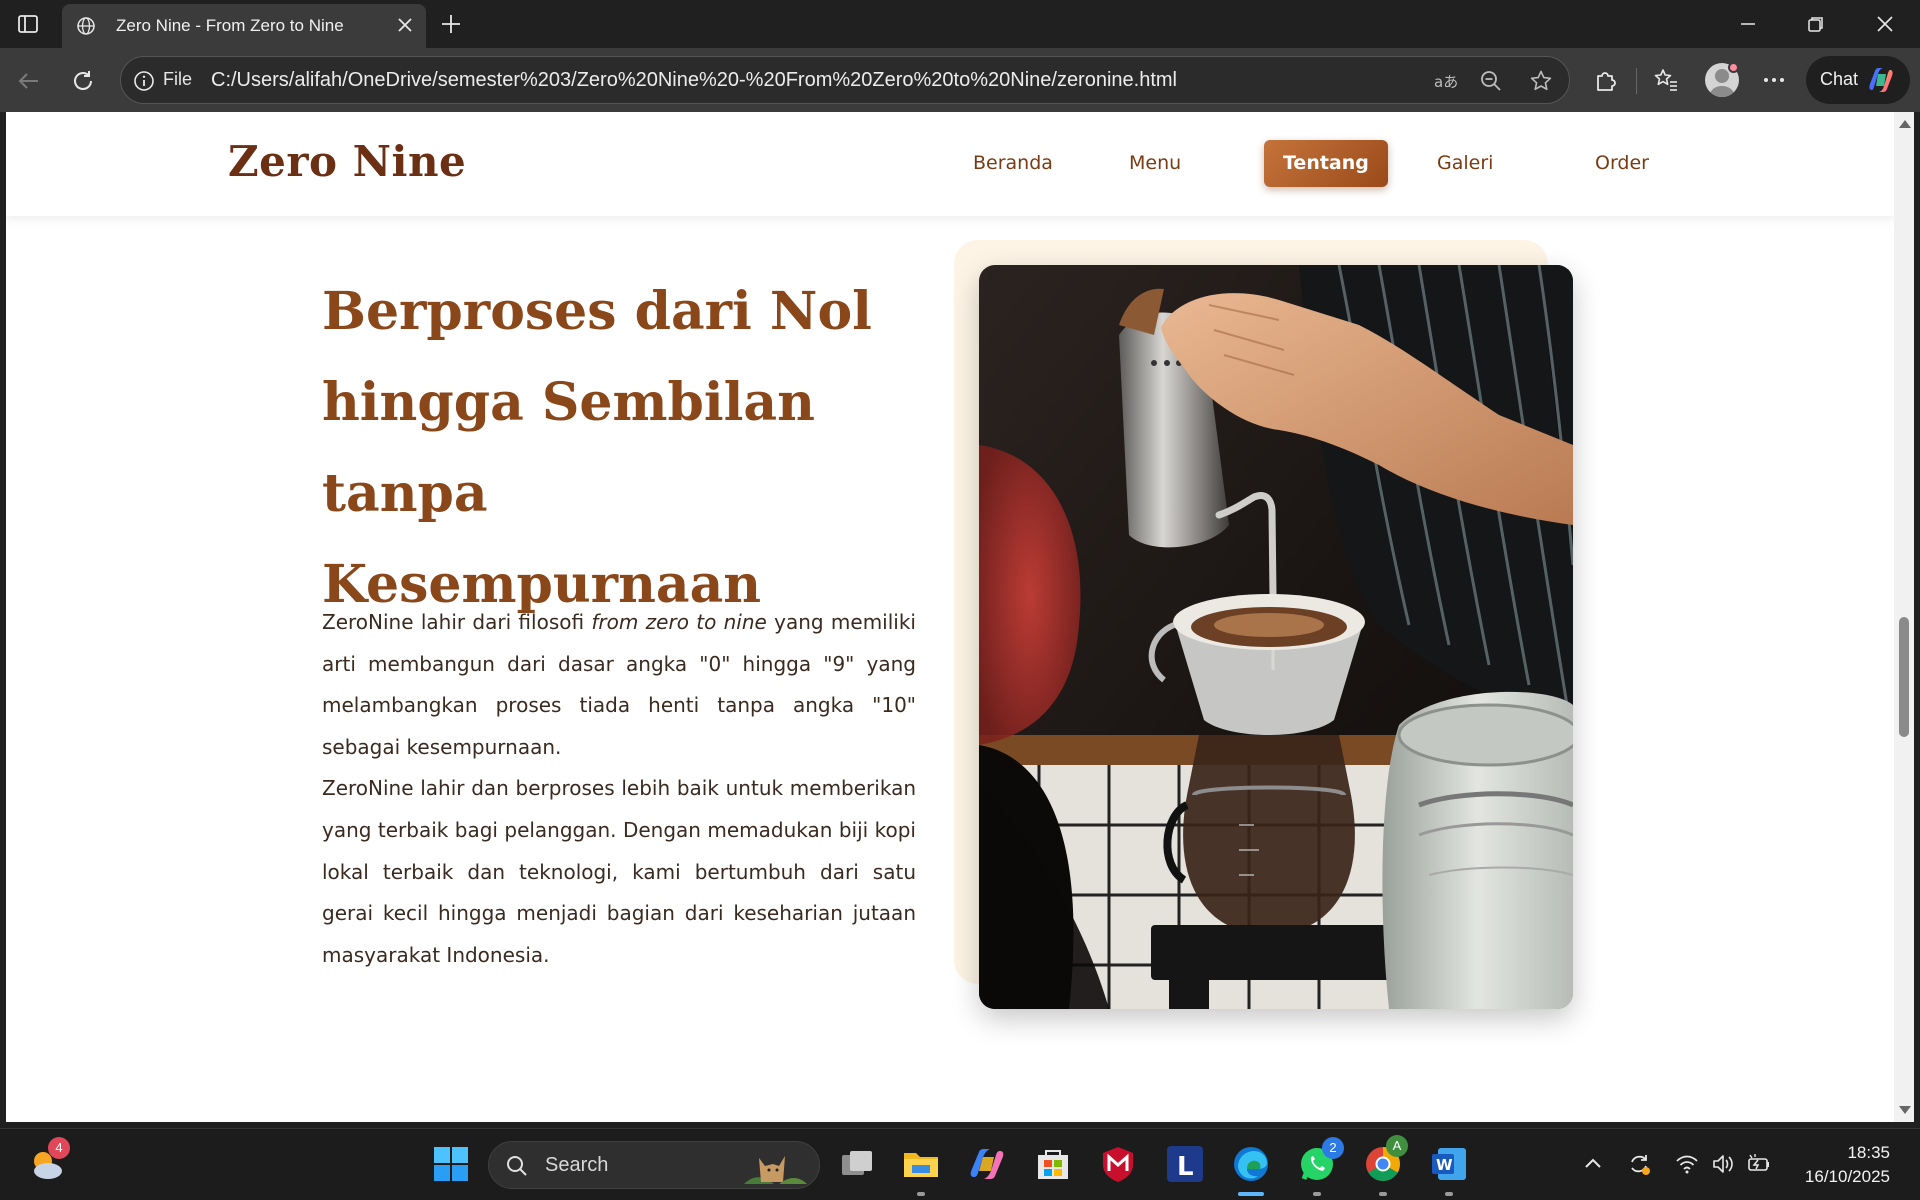 This screenshot has width=1920, height=1200. I want to click on wifi-icon, so click(1687, 1164).